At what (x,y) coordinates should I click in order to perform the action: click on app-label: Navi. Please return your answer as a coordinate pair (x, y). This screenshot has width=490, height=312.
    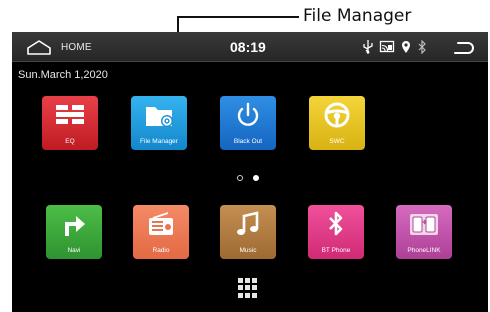
    Looking at the image, I should click on (74, 250).